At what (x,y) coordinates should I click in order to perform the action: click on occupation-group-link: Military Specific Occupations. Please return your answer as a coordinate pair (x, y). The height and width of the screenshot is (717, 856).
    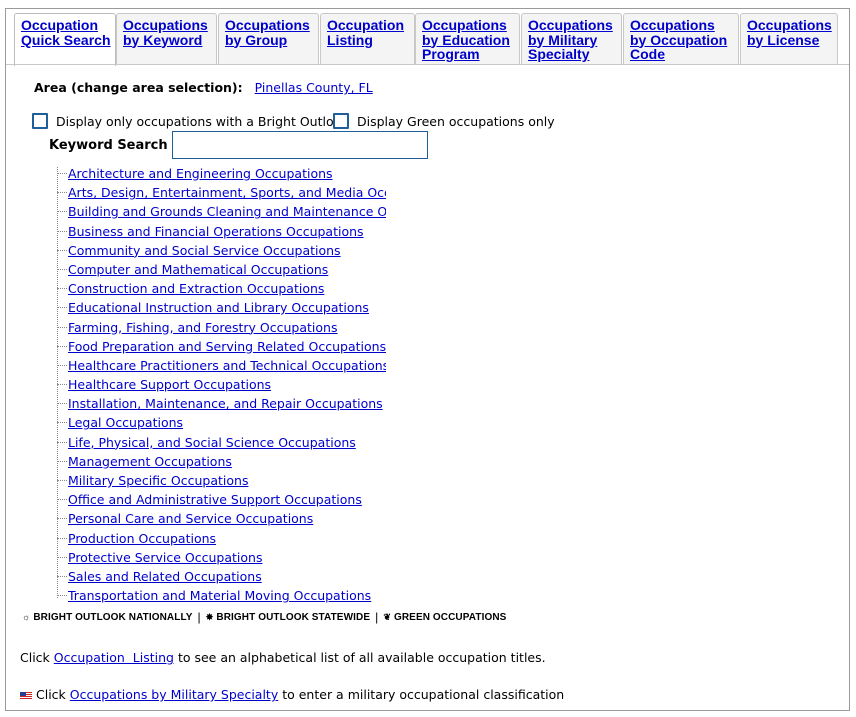
    Looking at the image, I should click on (158, 480).